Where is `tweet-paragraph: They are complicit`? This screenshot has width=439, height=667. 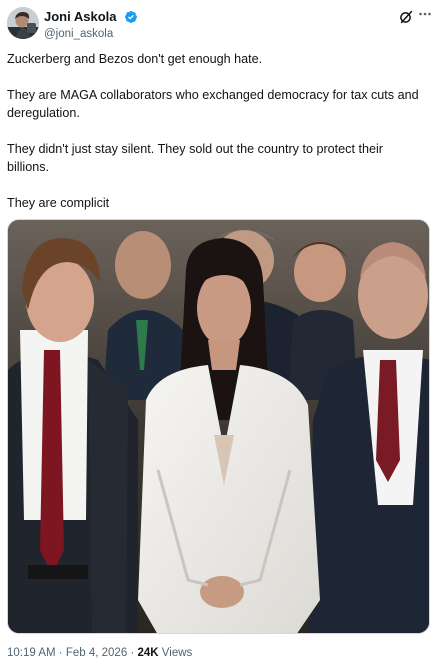
tweet-paragraph: They are complicit is located at coordinates (58, 203).